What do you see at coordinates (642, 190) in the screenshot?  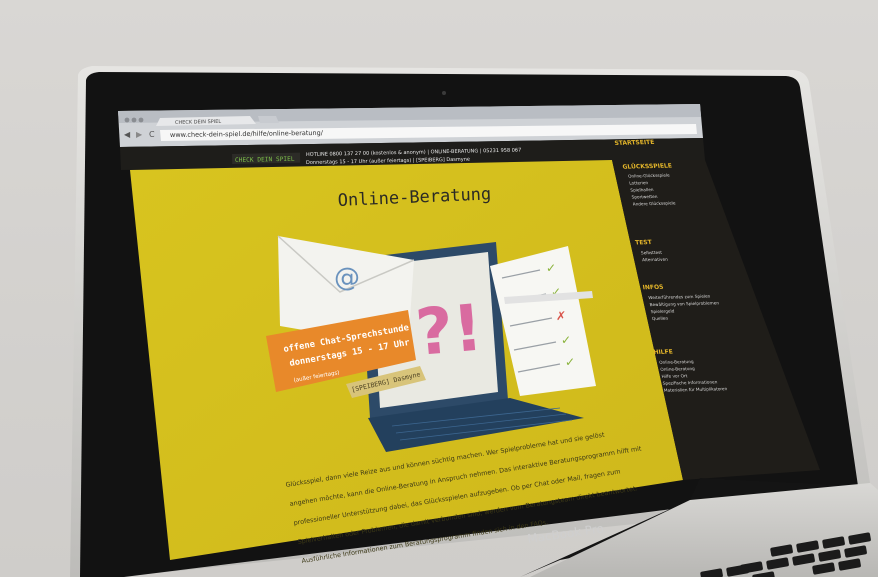 I see `sidebar-item: Spielhallen` at bounding box center [642, 190].